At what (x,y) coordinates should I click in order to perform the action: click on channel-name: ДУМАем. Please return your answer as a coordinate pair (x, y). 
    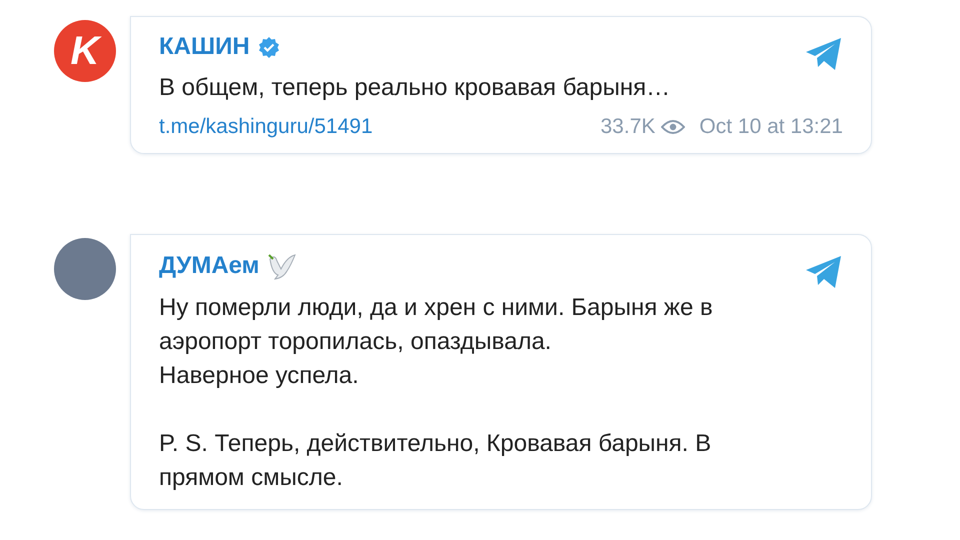
    Looking at the image, I should click on (209, 266).